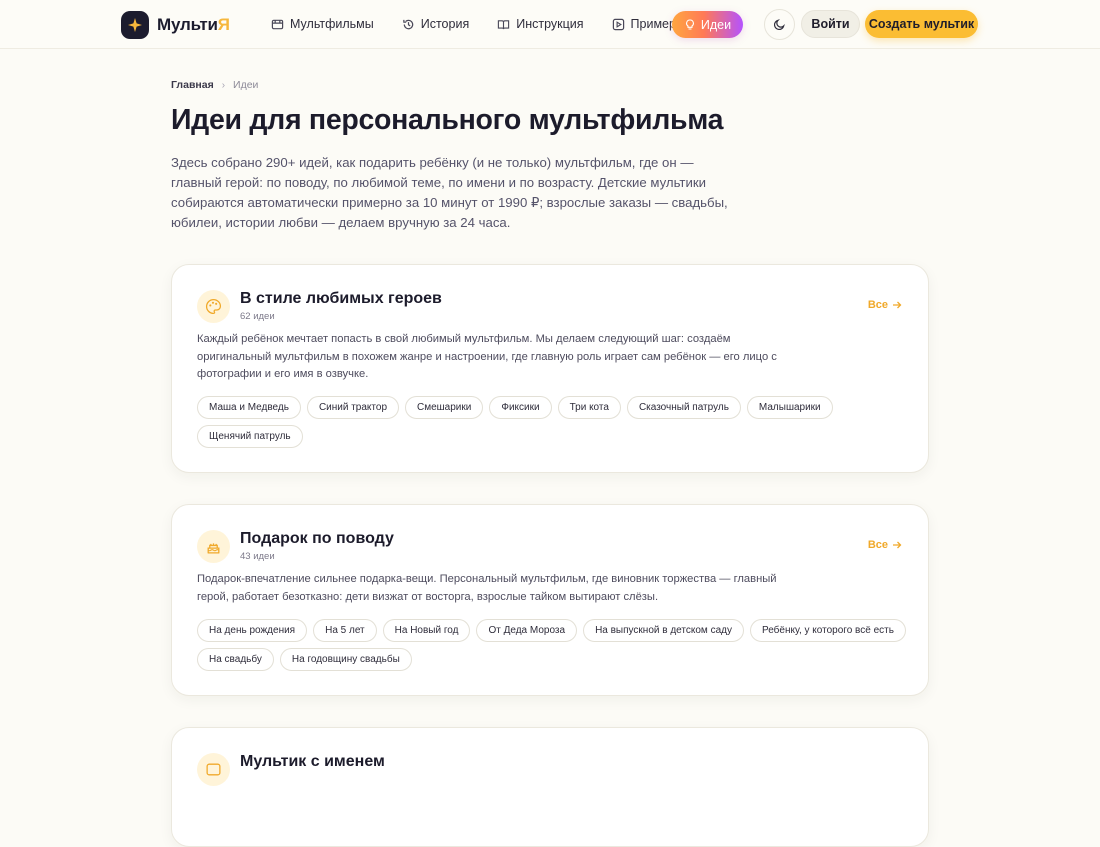 The width and height of the screenshot is (1100, 847). Describe the element at coordinates (527, 630) in the screenshot. I see `tag-chip: От Деда Мороза` at that location.